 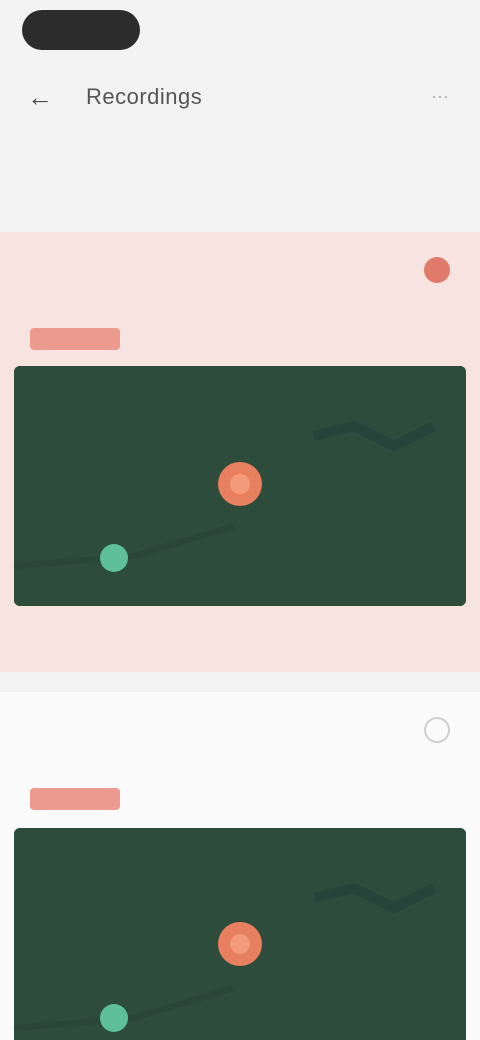 I want to click on more-icon: ⋯, so click(x=440, y=97).